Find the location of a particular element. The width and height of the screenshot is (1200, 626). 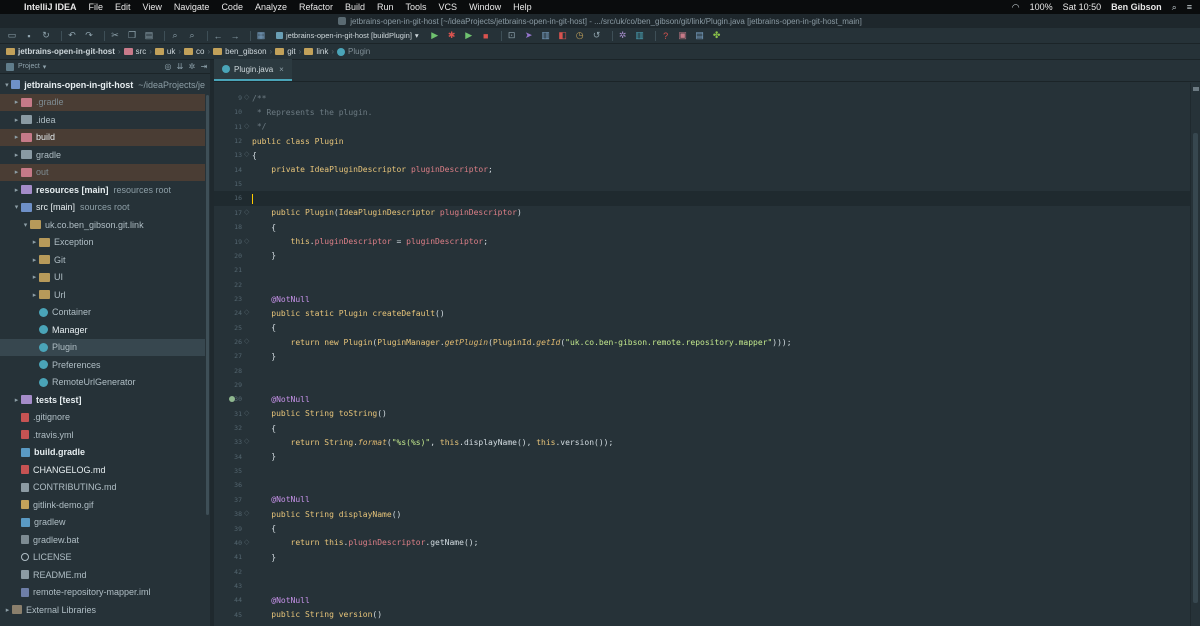

vcs-history-icon: ◷ is located at coordinates (580, 36).